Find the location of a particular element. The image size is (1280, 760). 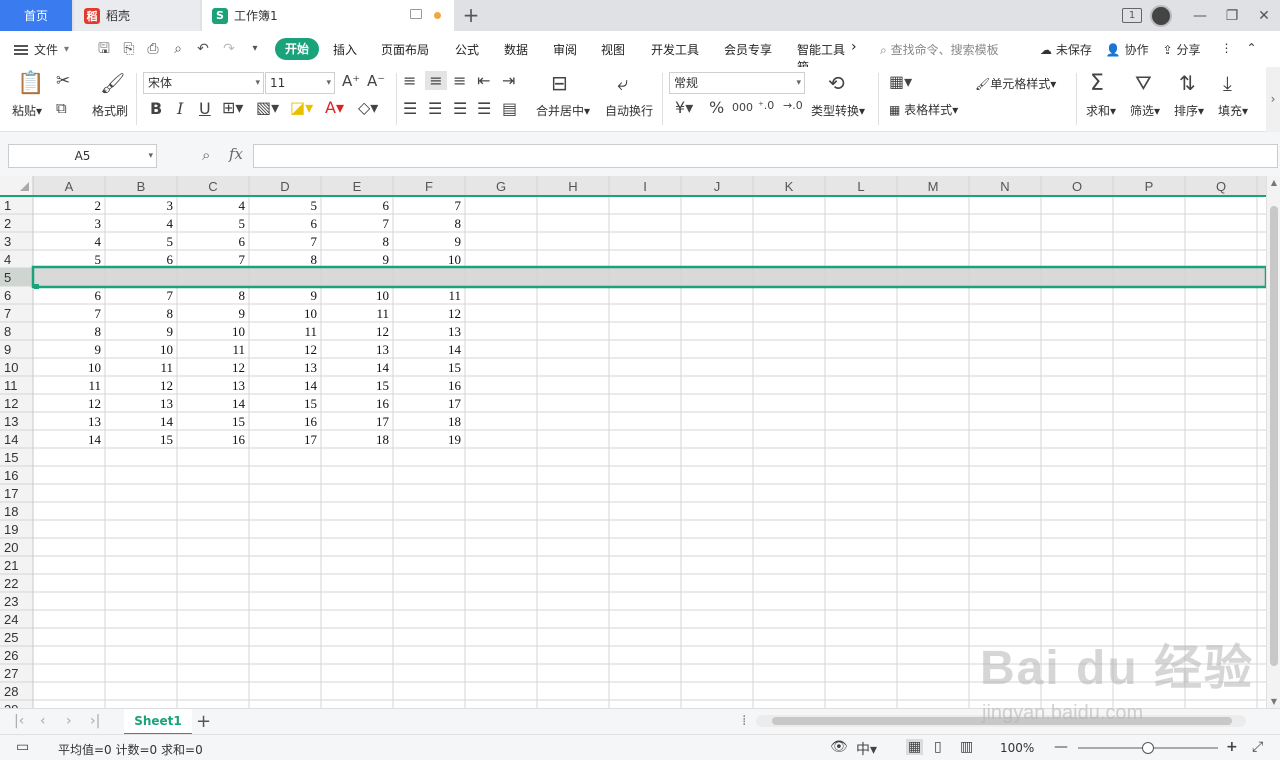

zoom-slider-knob is located at coordinates (1148, 748).